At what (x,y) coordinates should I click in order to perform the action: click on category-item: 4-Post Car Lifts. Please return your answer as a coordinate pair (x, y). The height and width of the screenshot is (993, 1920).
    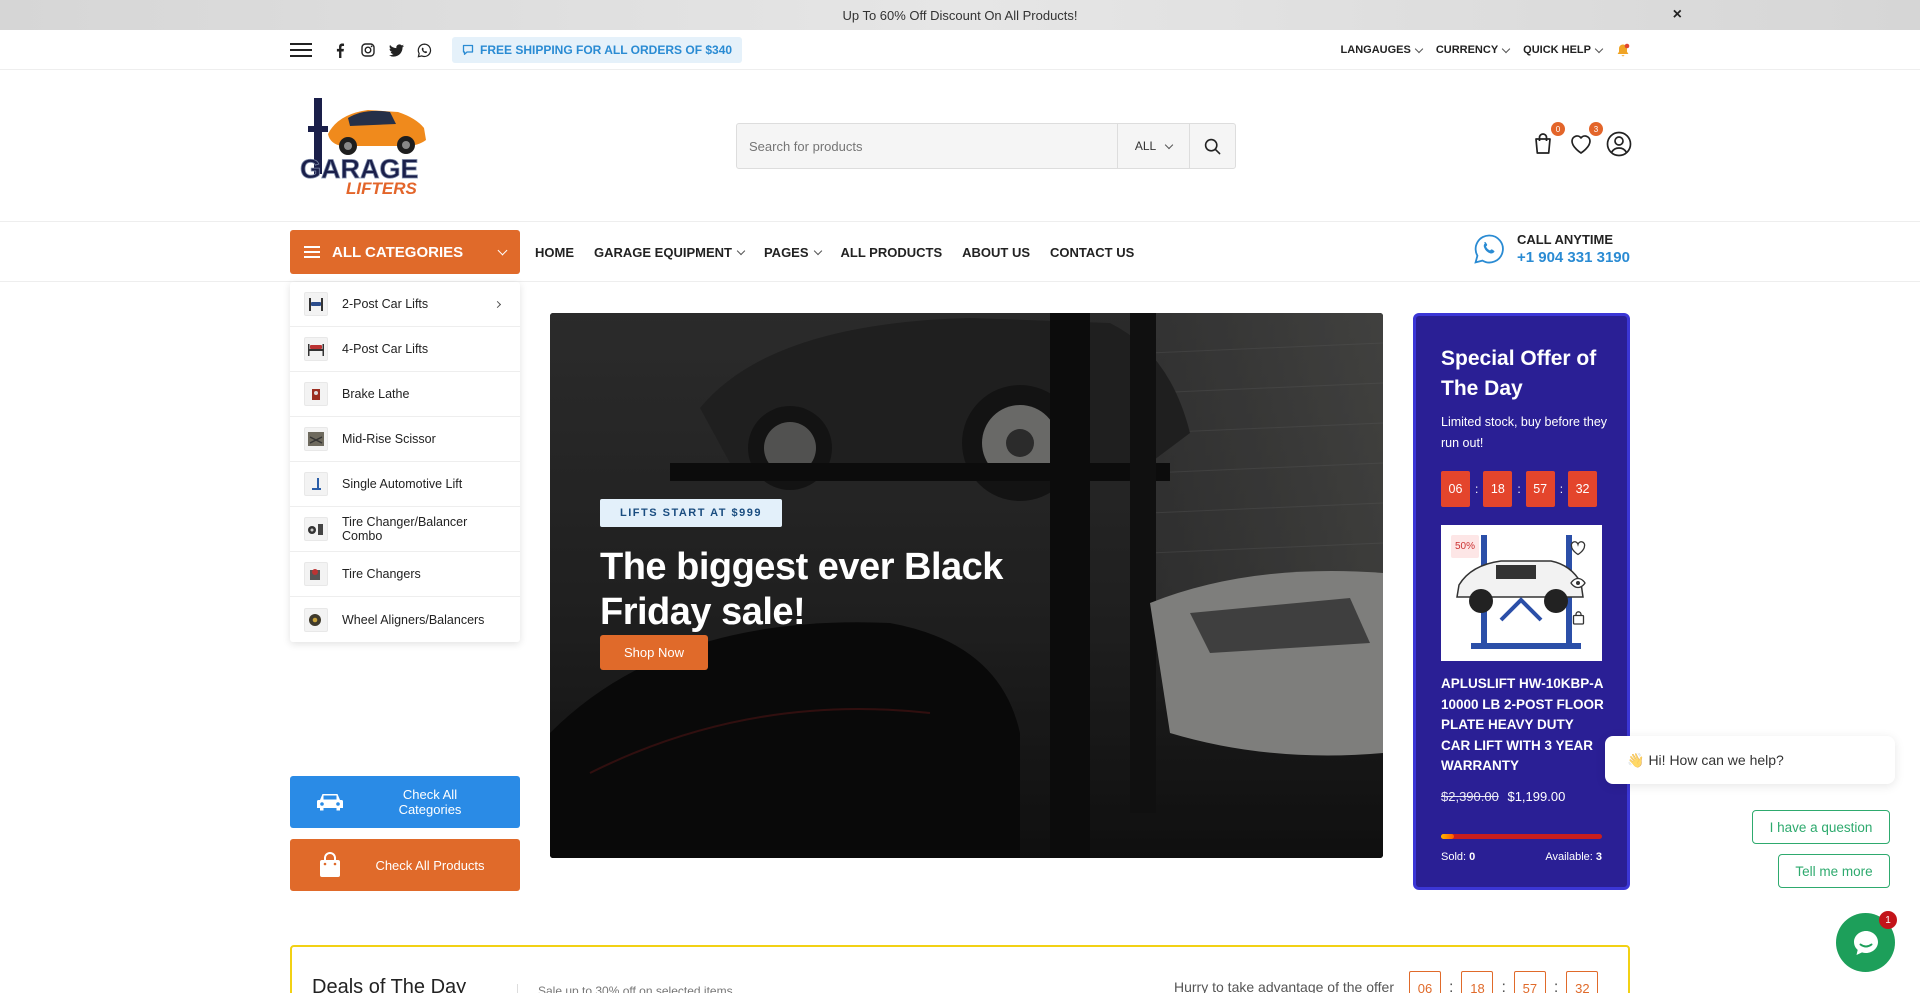
    Looking at the image, I should click on (405, 349).